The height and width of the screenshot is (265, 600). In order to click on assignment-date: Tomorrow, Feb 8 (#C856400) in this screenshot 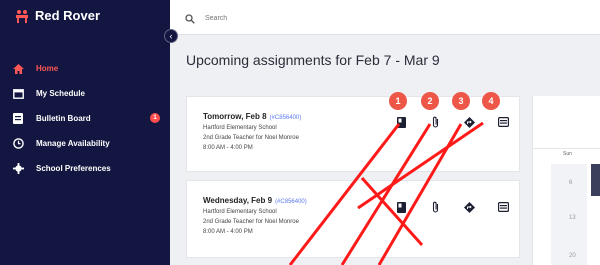, I will do `click(252, 116)`.